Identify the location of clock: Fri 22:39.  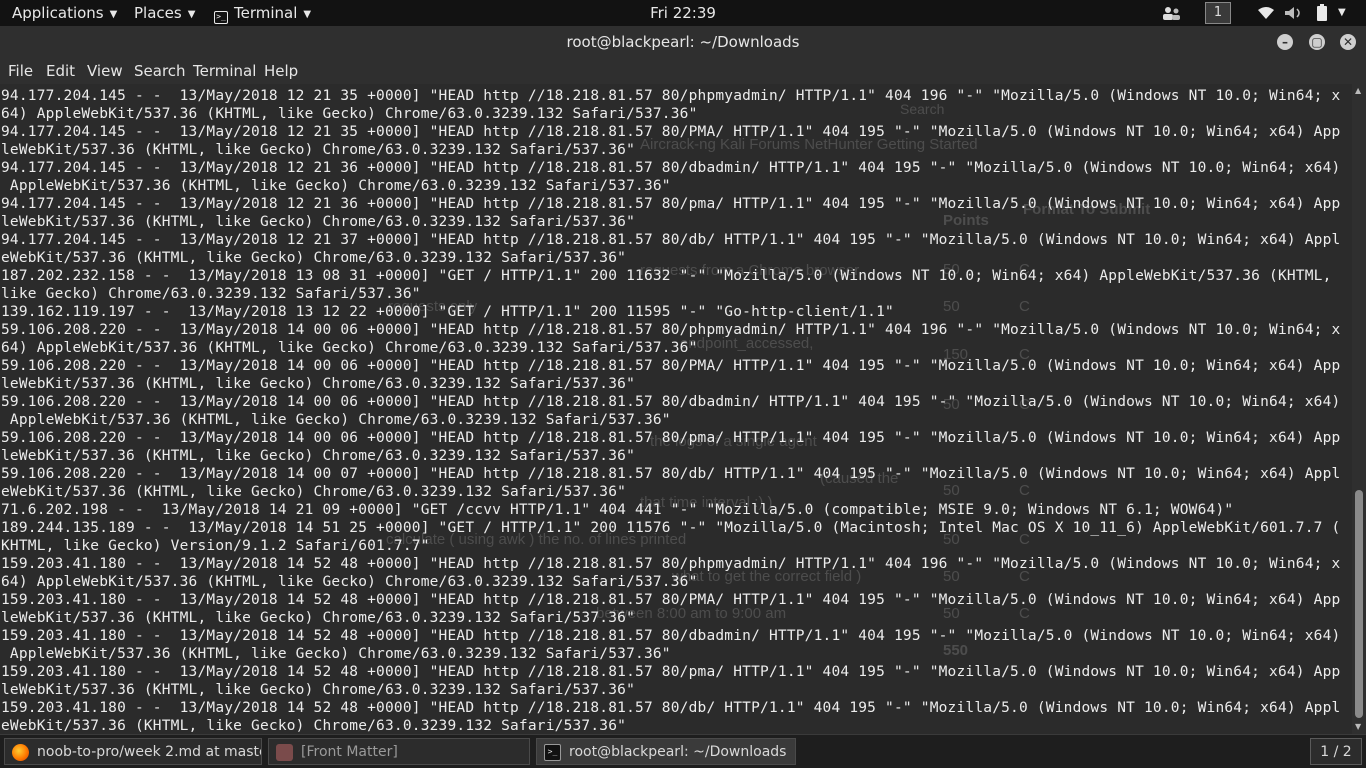
(683, 13).